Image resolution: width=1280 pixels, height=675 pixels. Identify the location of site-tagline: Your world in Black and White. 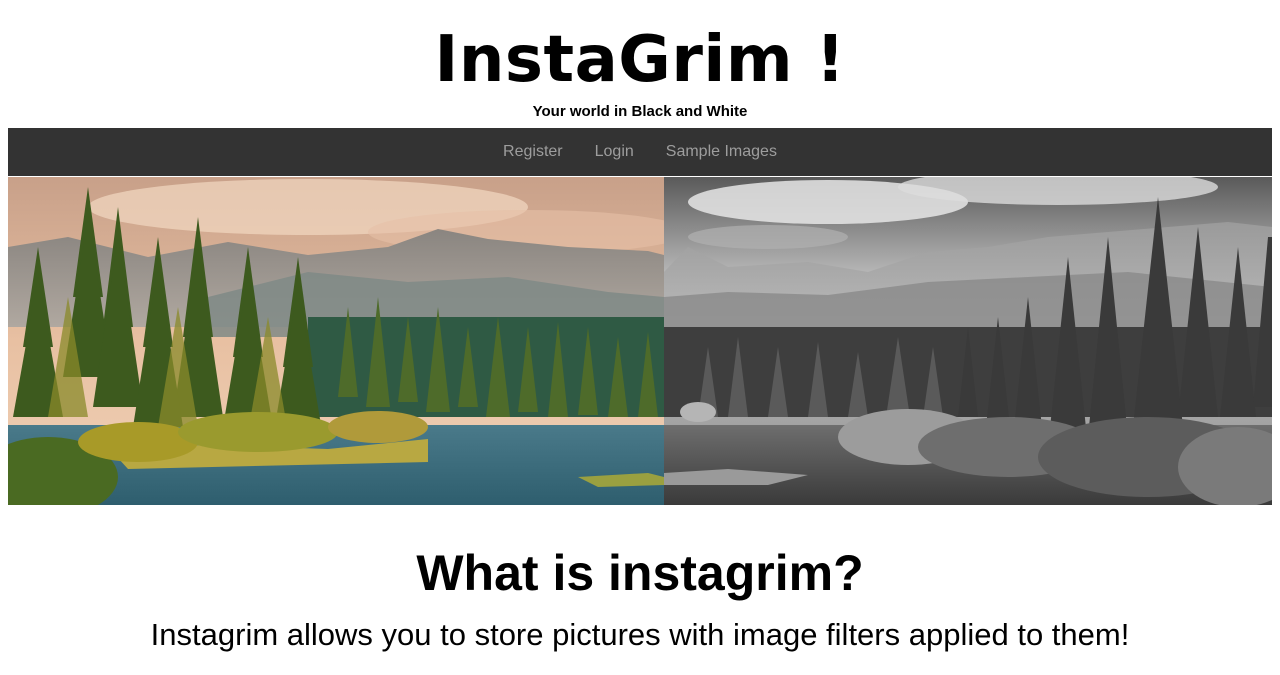
(640, 111).